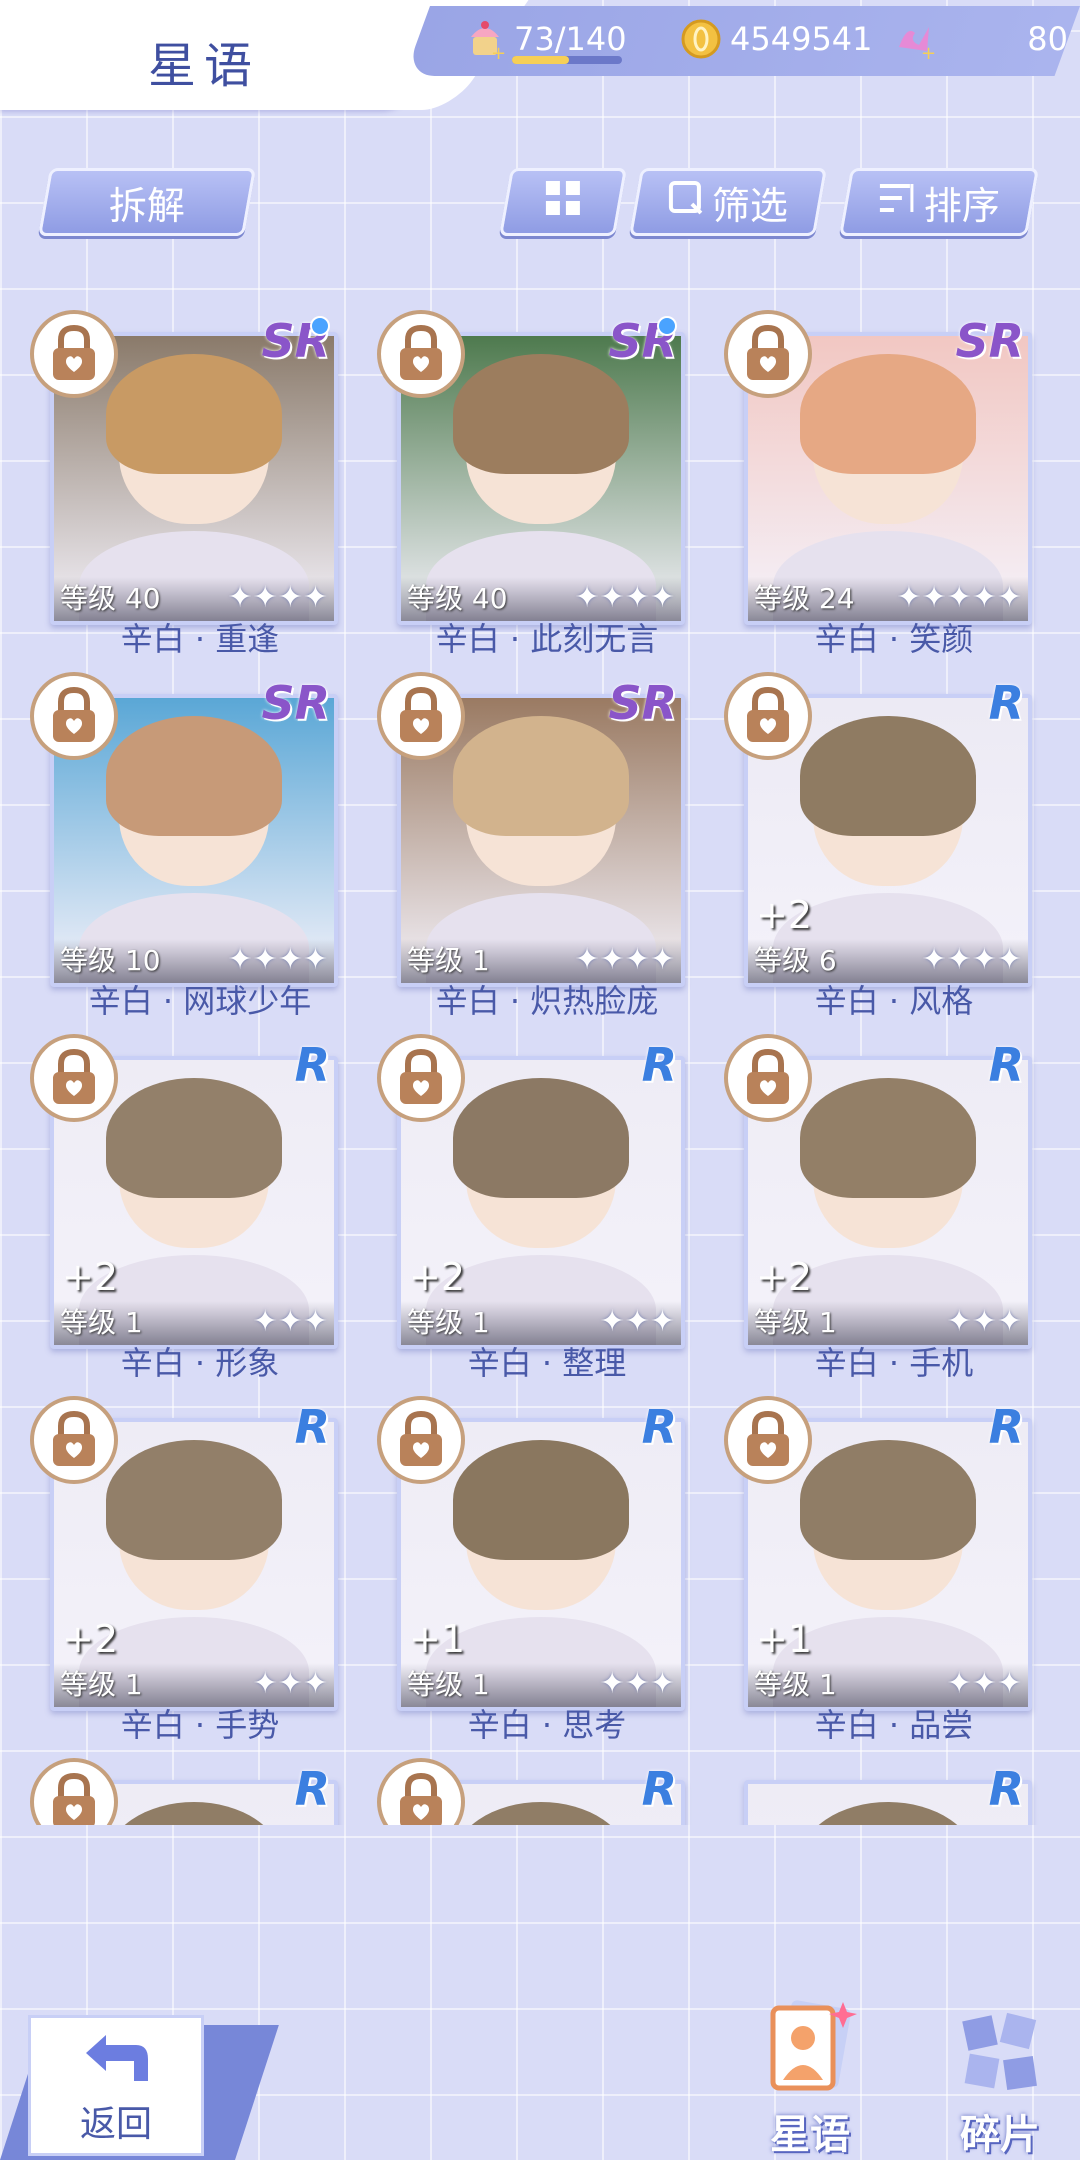  What do you see at coordinates (775, 39) in the screenshot?
I see `gold-resource: 4549541` at bounding box center [775, 39].